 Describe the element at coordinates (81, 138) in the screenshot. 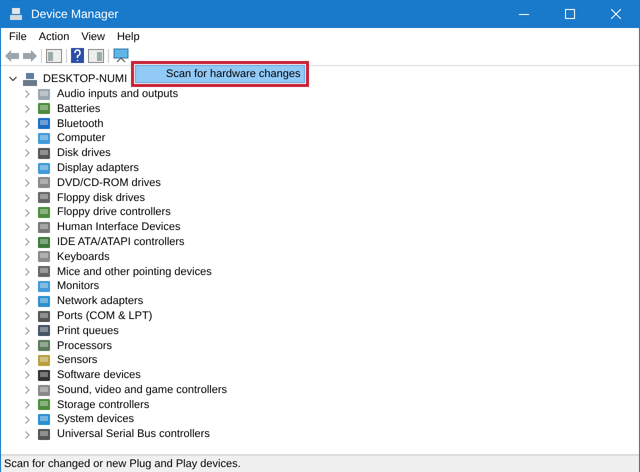

I see `tree-item: Computer` at that location.